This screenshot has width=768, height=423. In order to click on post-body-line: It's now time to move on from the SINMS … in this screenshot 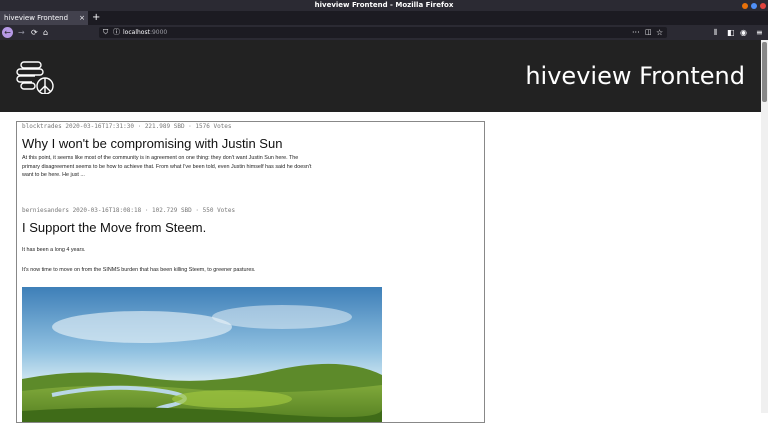, I will do `click(139, 270)`.